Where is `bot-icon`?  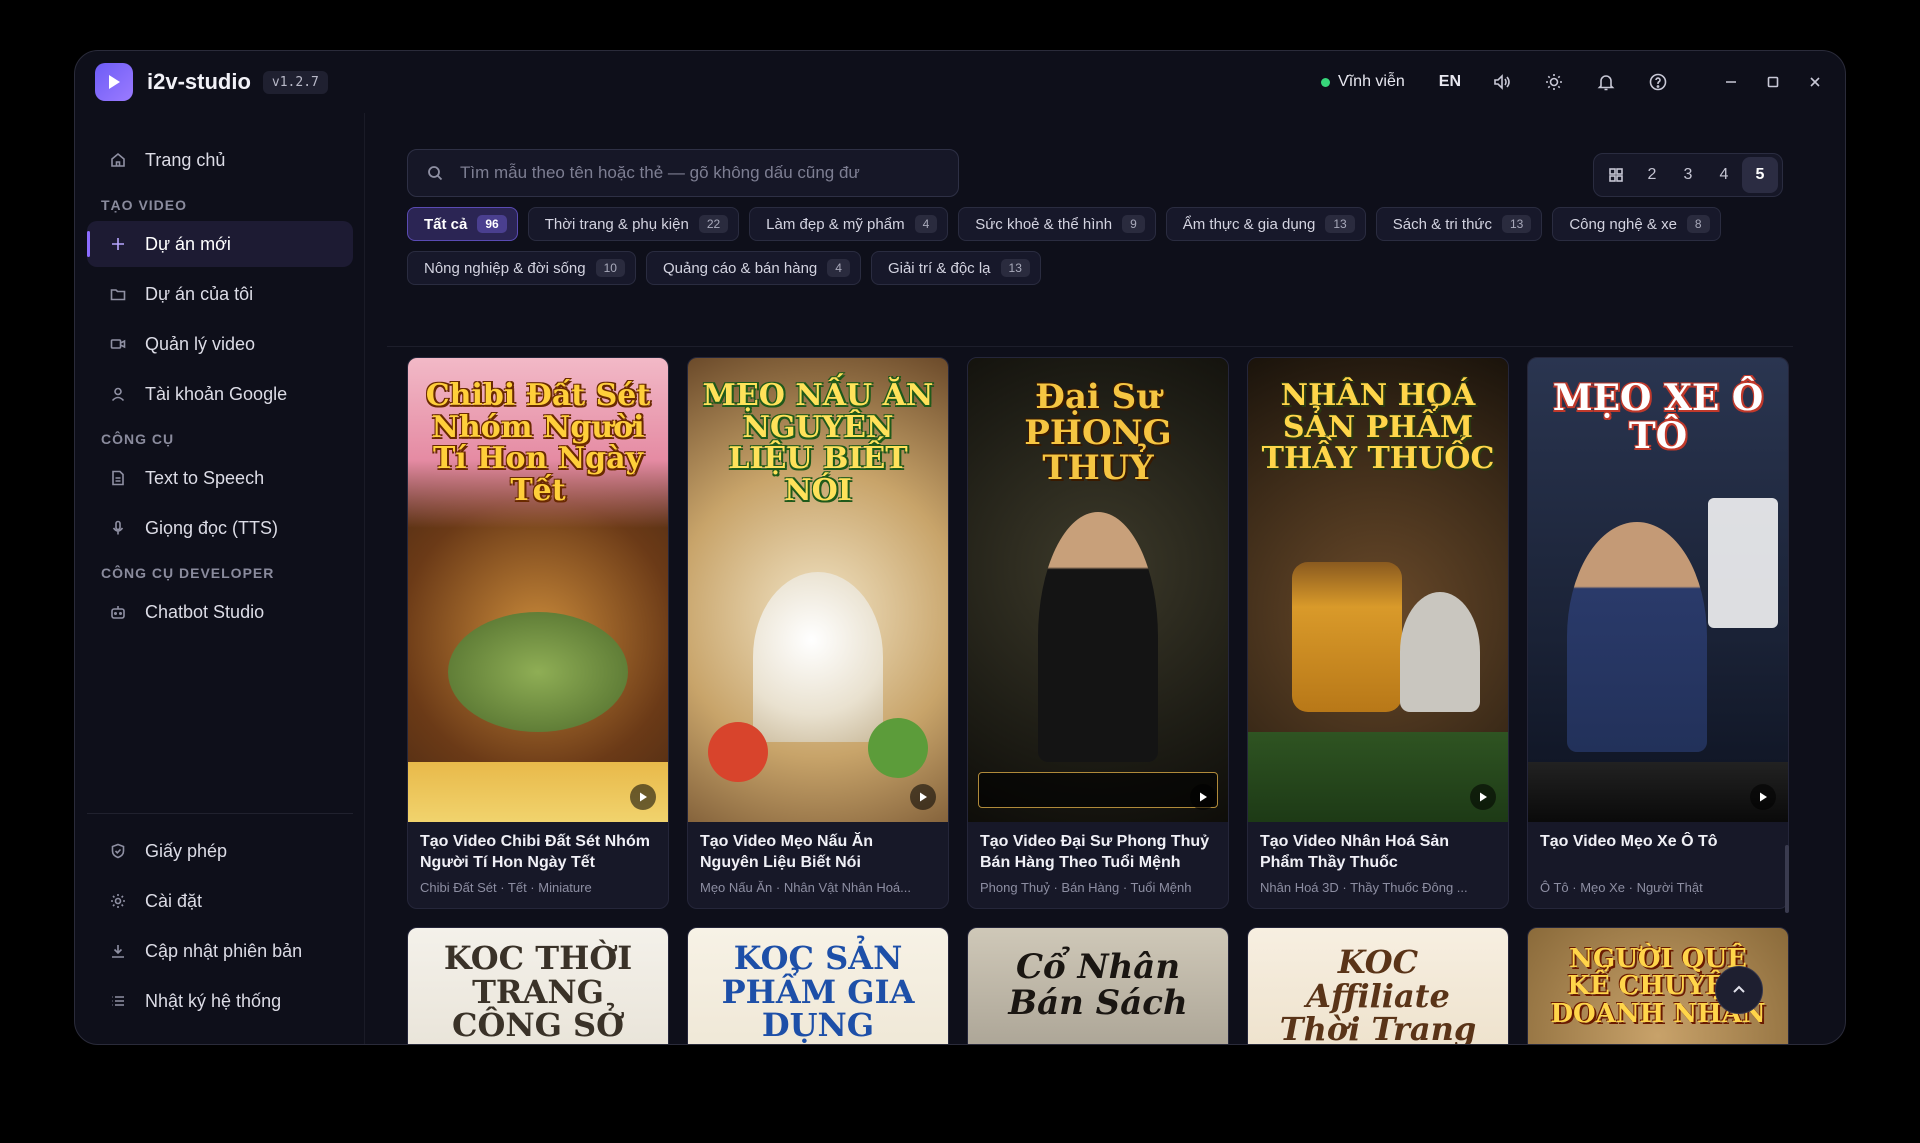 bot-icon is located at coordinates (118, 612).